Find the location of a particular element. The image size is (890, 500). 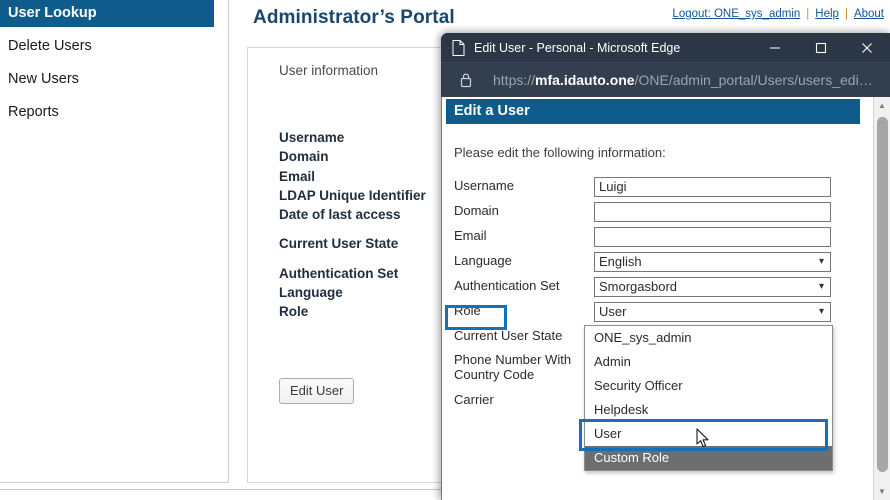

role-select-value: User is located at coordinates (613, 311).